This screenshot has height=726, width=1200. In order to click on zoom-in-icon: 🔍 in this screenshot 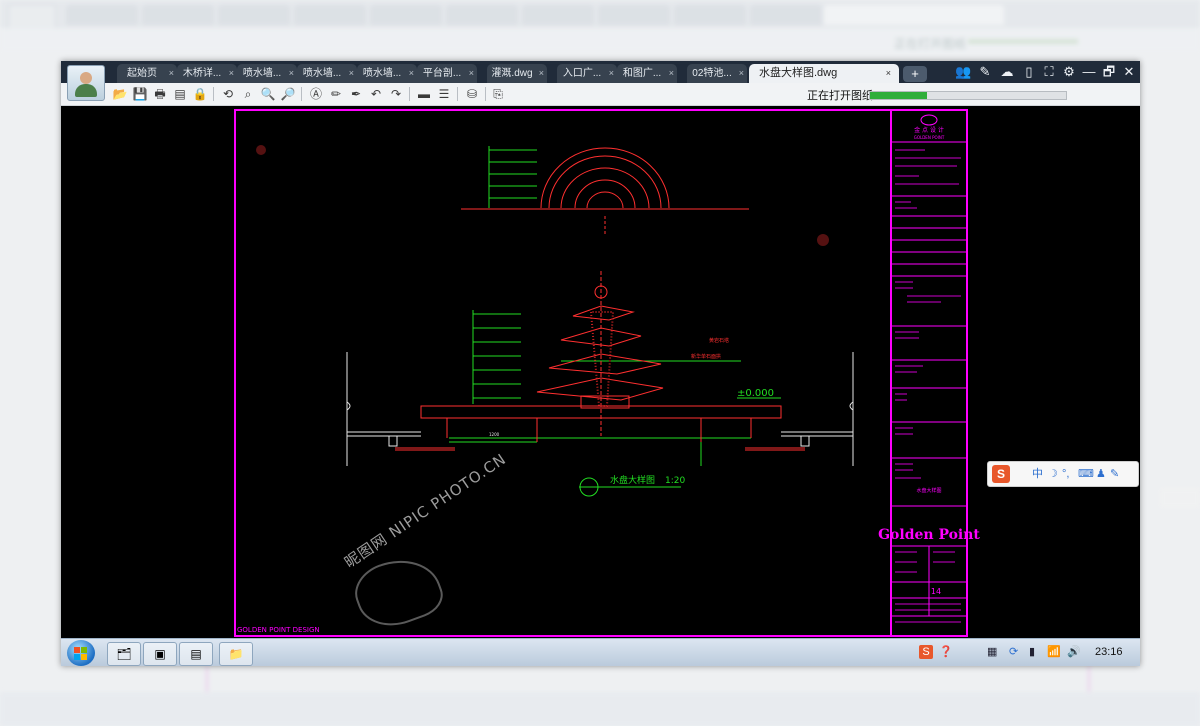, I will do `click(268, 94)`.